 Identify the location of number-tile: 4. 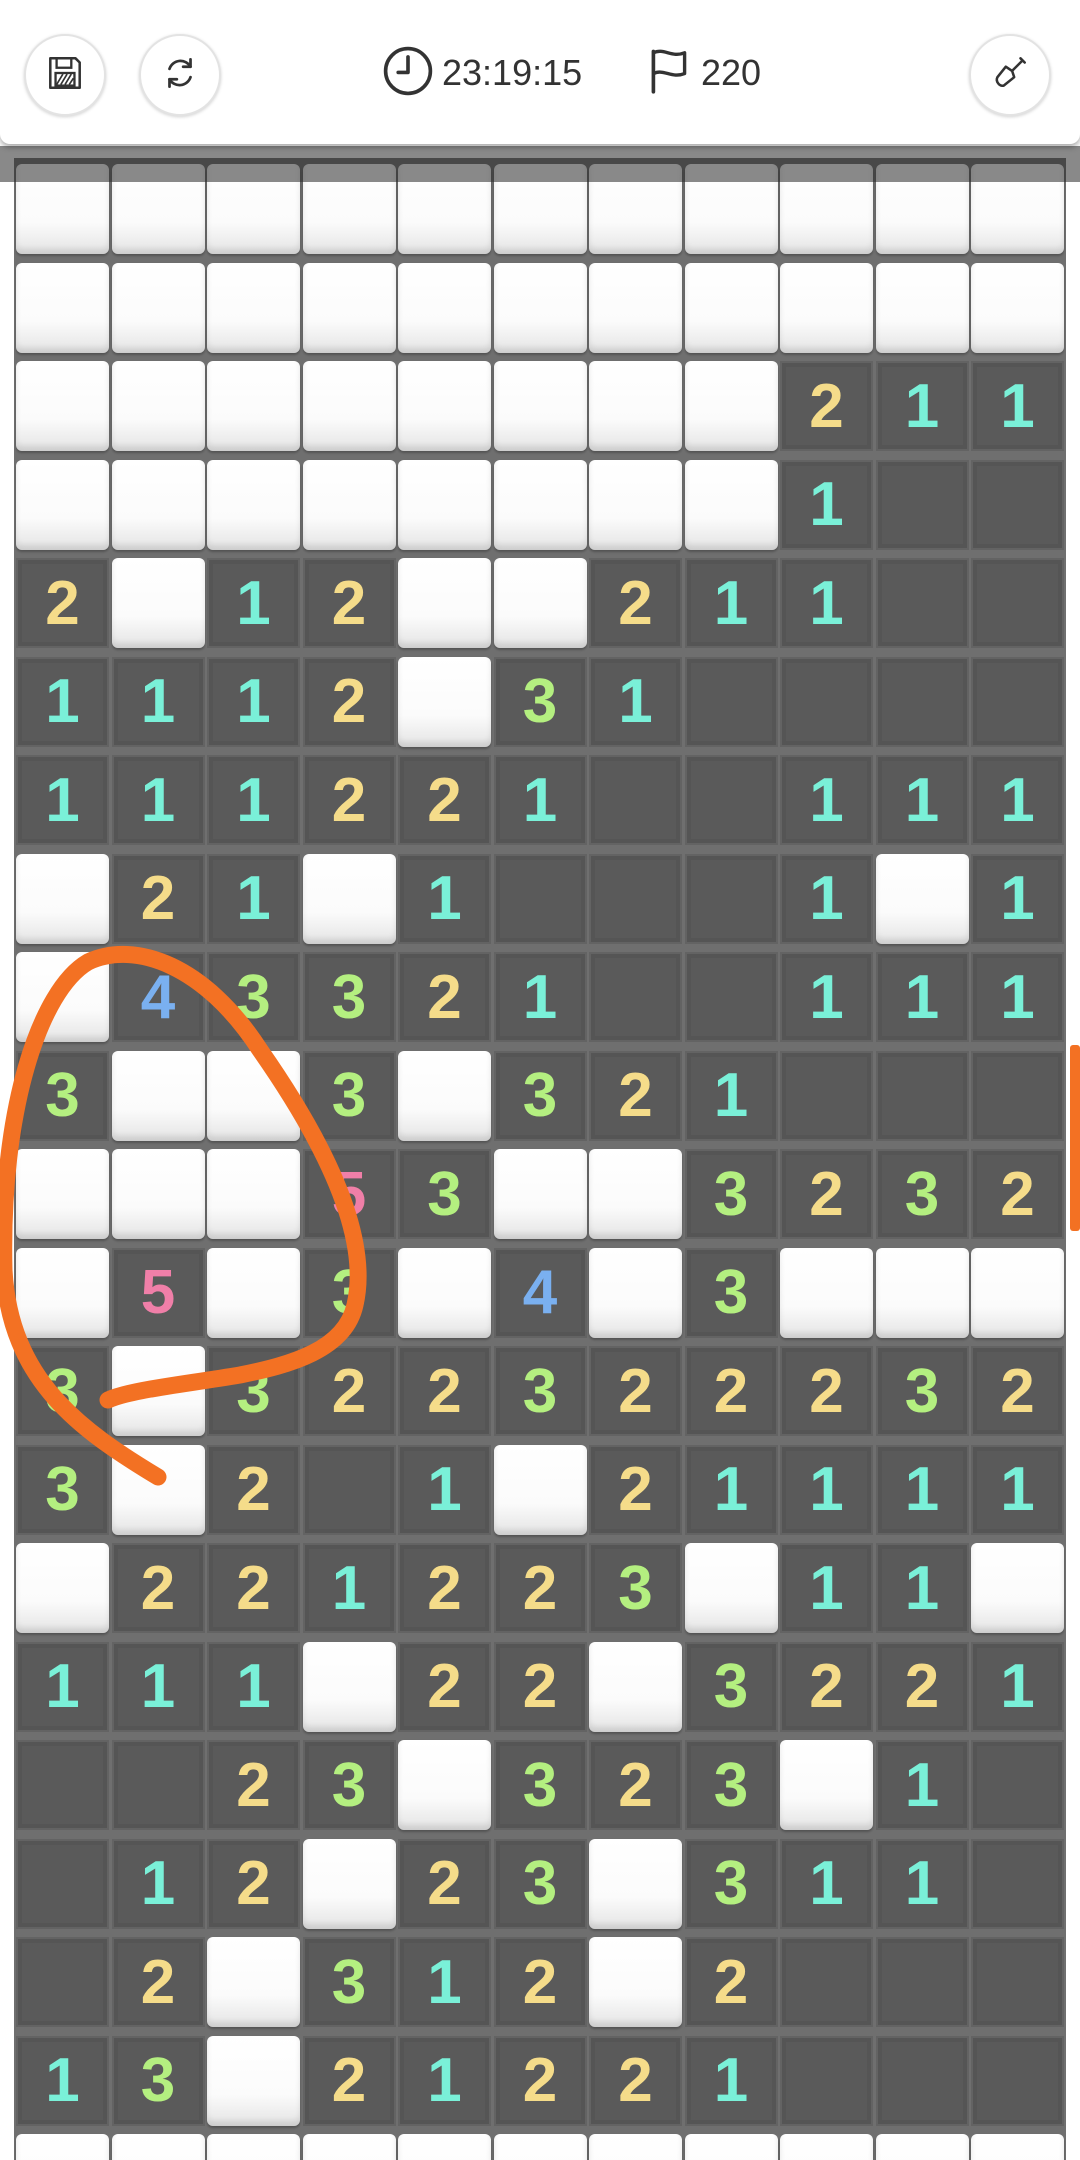
(540, 1292).